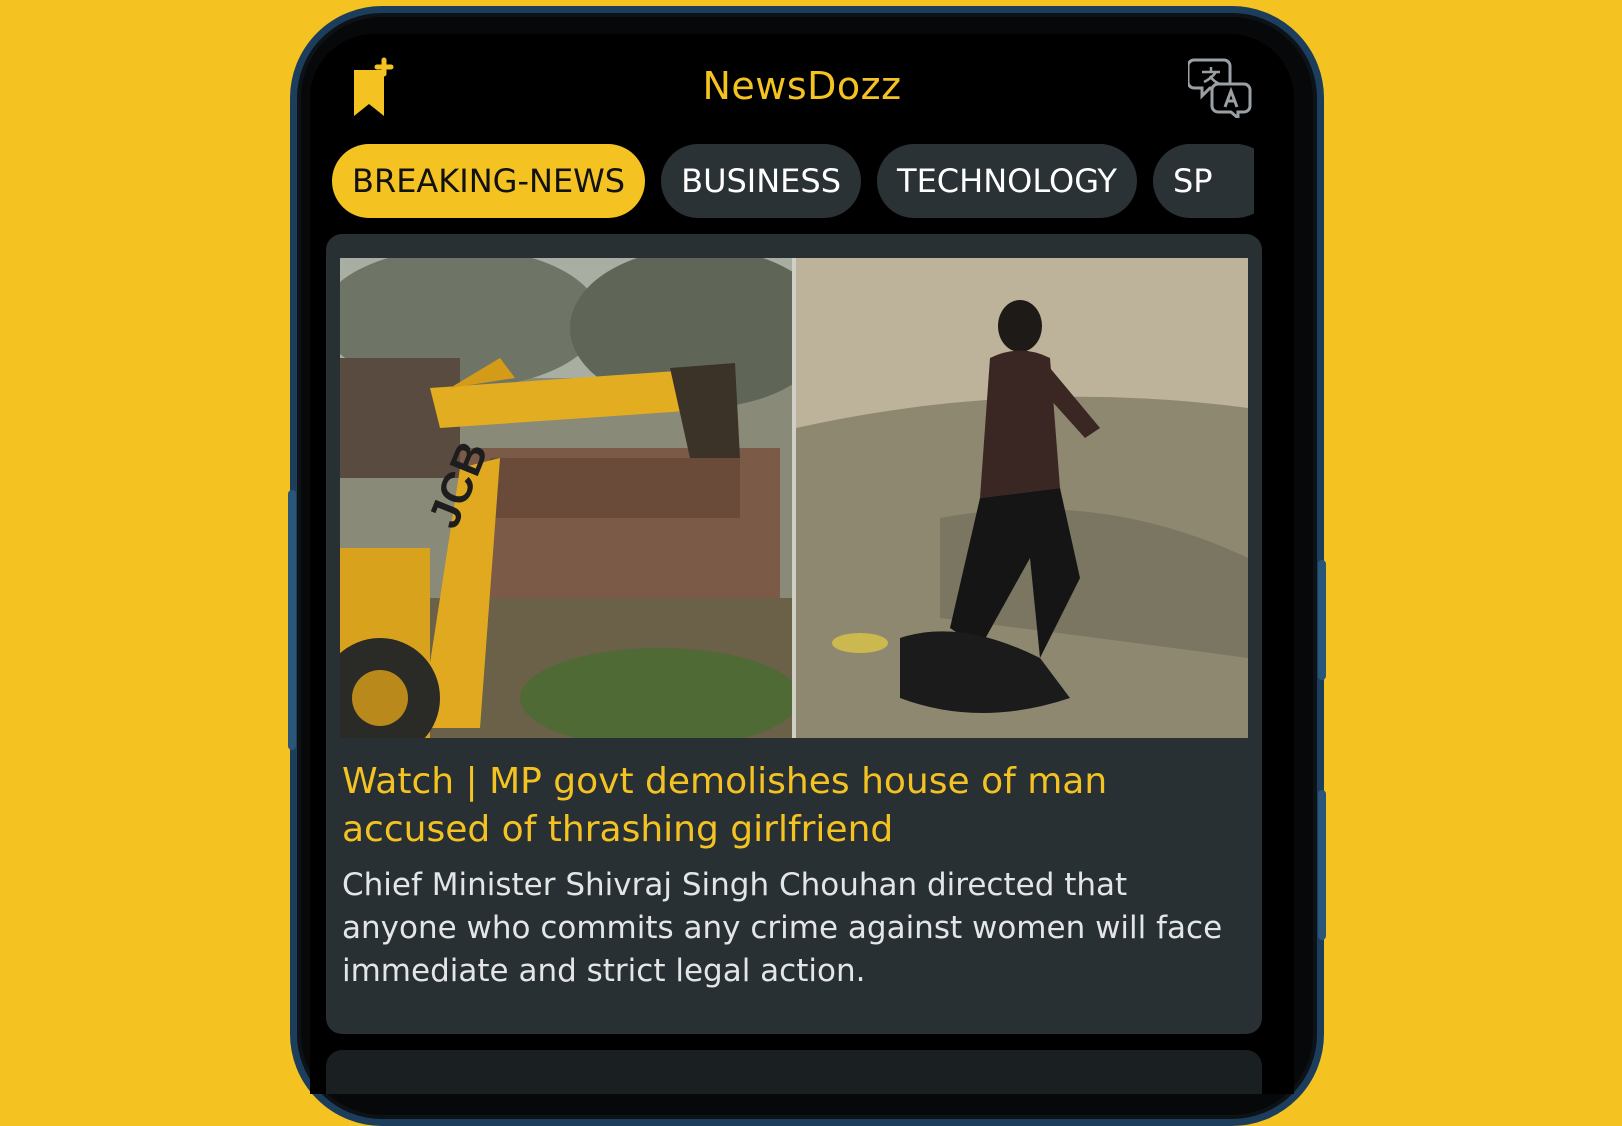 This screenshot has height=1126, width=1622. Describe the element at coordinates (292, 620) in the screenshot. I see `phone-left-button` at that location.